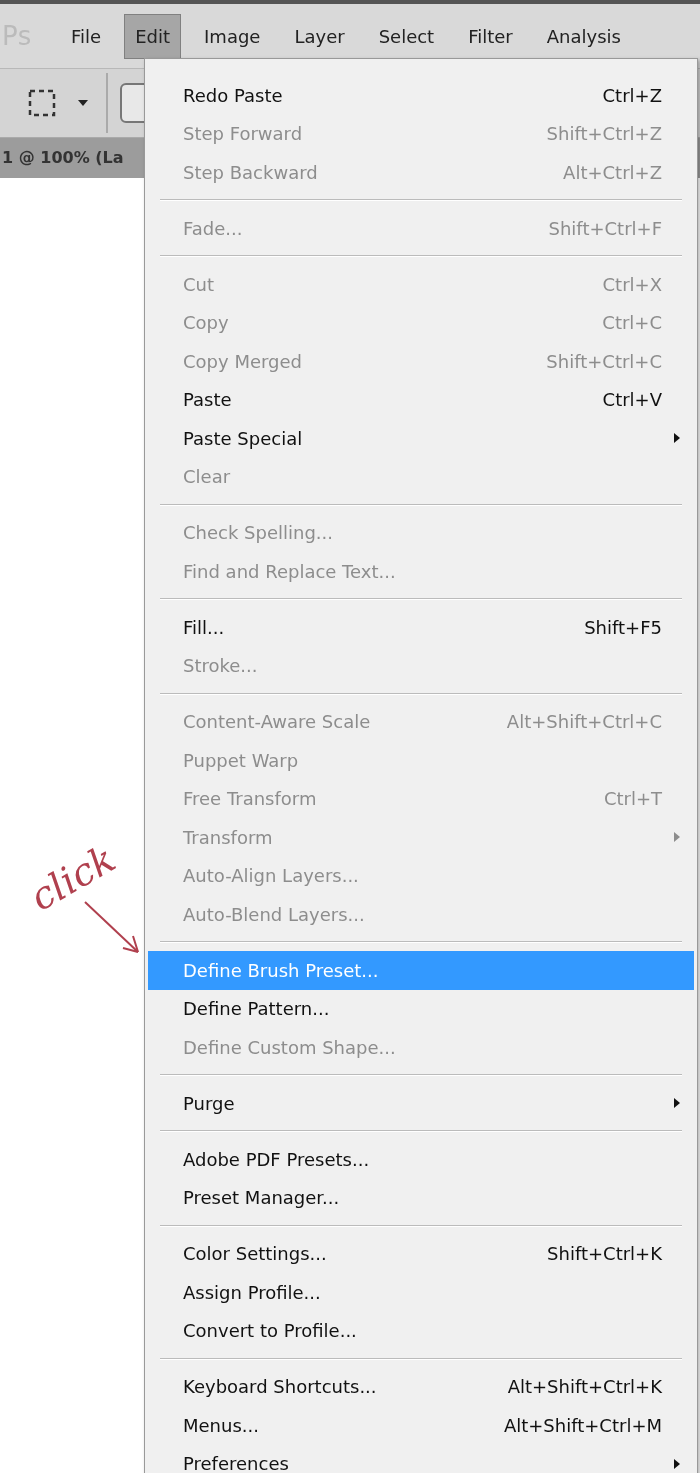  What do you see at coordinates (83, 103) in the screenshot?
I see `caret-icon` at bounding box center [83, 103].